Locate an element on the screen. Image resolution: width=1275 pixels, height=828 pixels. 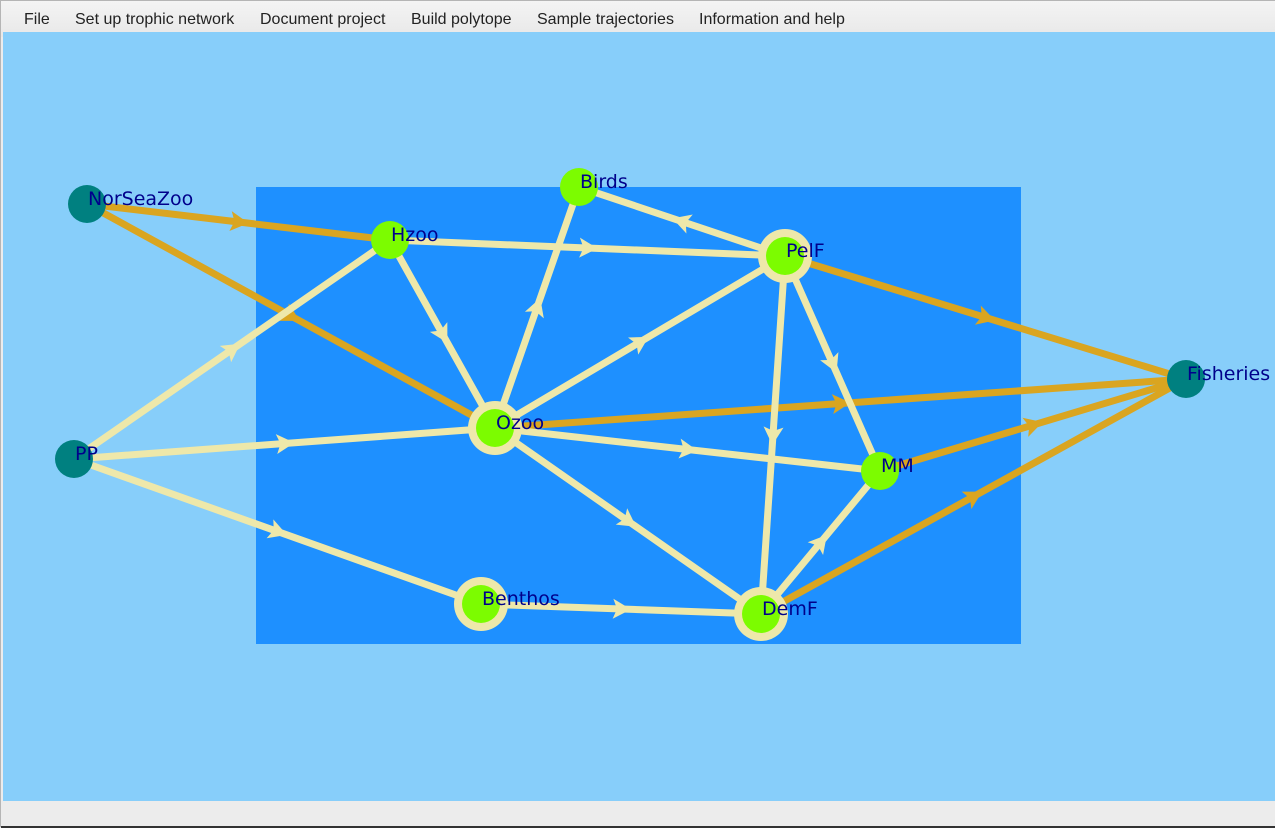
menu-document-project: Document project is located at coordinates (322, 20).